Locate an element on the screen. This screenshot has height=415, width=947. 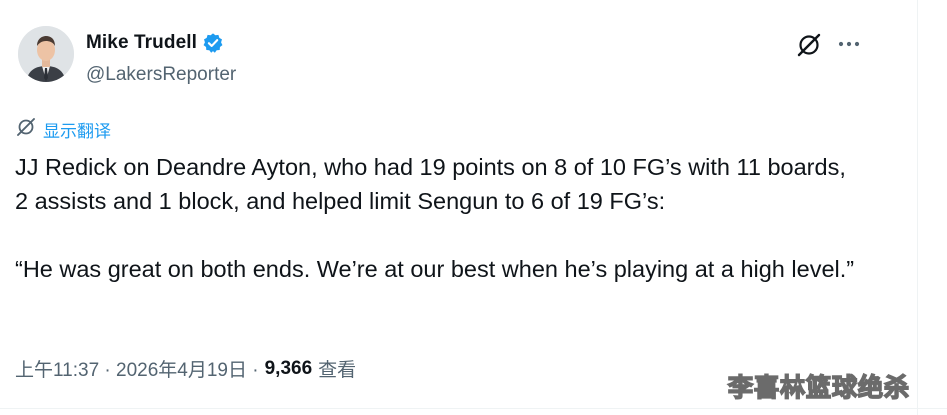
author-handle: @LakersReporter is located at coordinates (161, 75).